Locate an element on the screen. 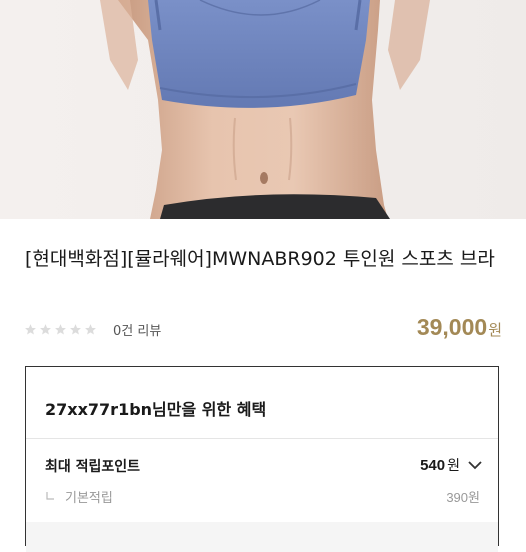 This screenshot has height=552, width=526. product-price: 39,000 원 is located at coordinates (459, 327).